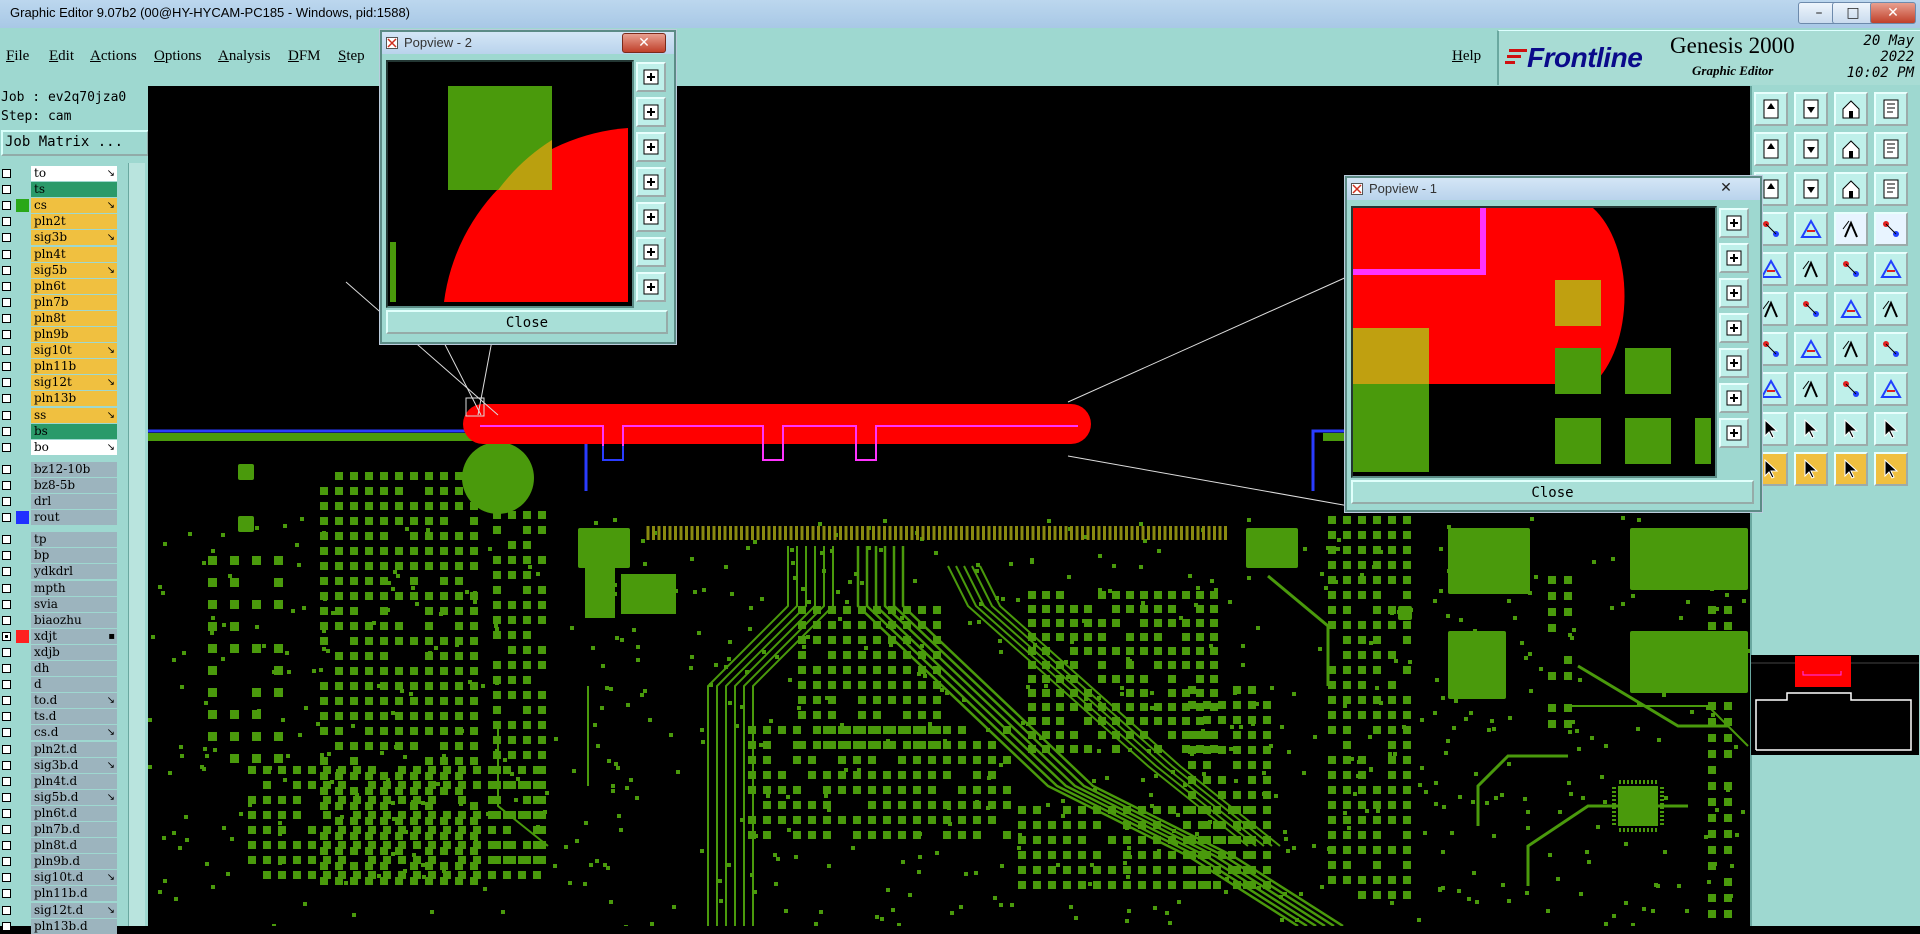  Describe the element at coordinates (74, 351) in the screenshot. I see `layer-name: sig10t ↘` at that location.